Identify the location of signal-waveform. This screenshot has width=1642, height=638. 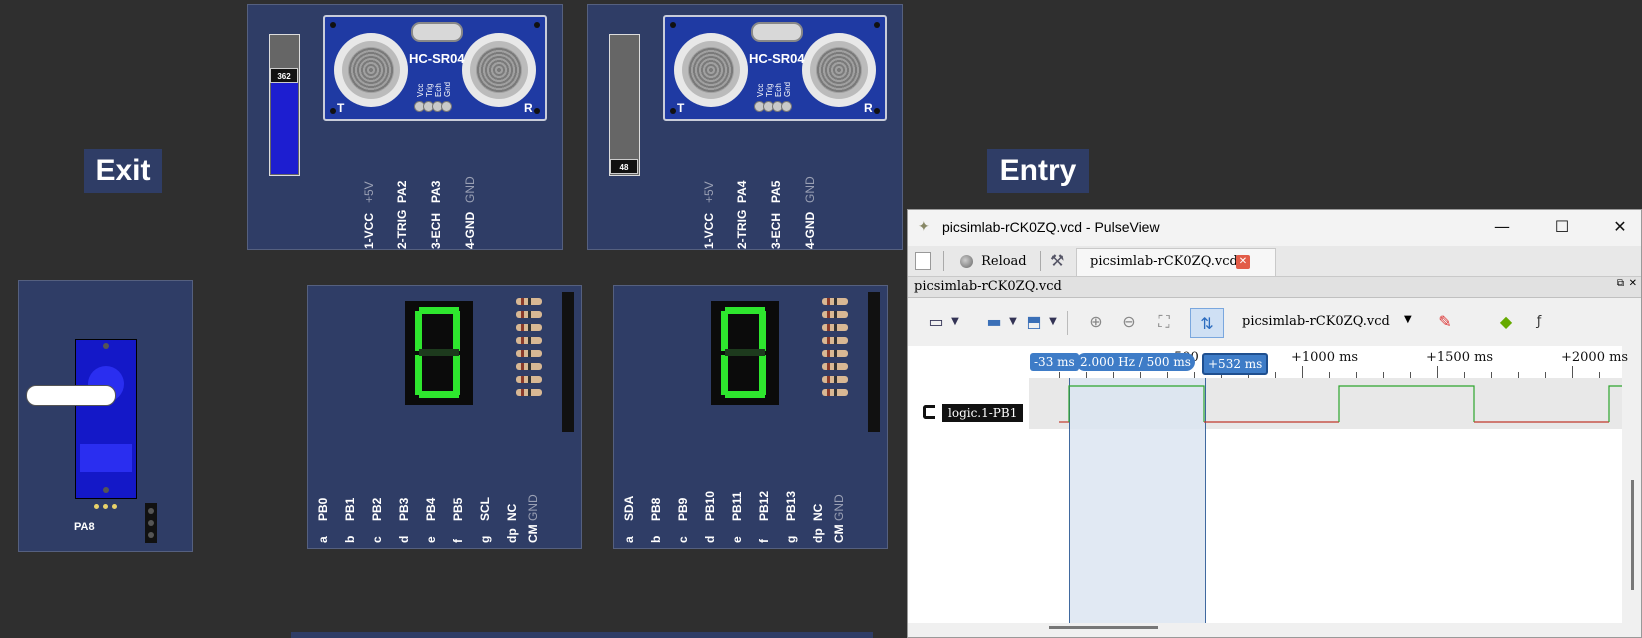
(1340, 404).